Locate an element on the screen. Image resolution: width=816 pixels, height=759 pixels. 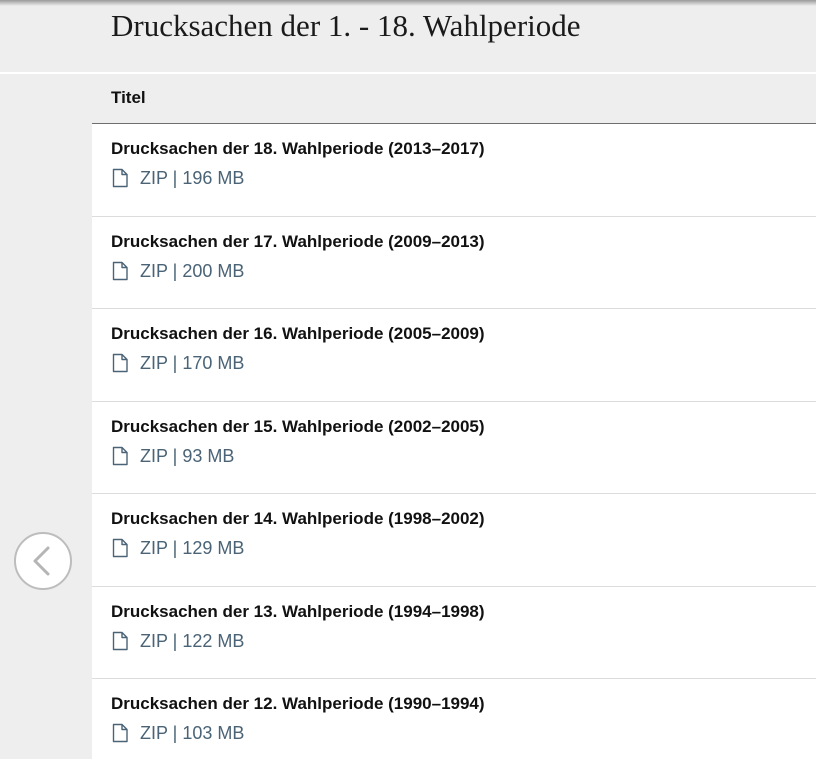
previous-button is located at coordinates (43, 561).